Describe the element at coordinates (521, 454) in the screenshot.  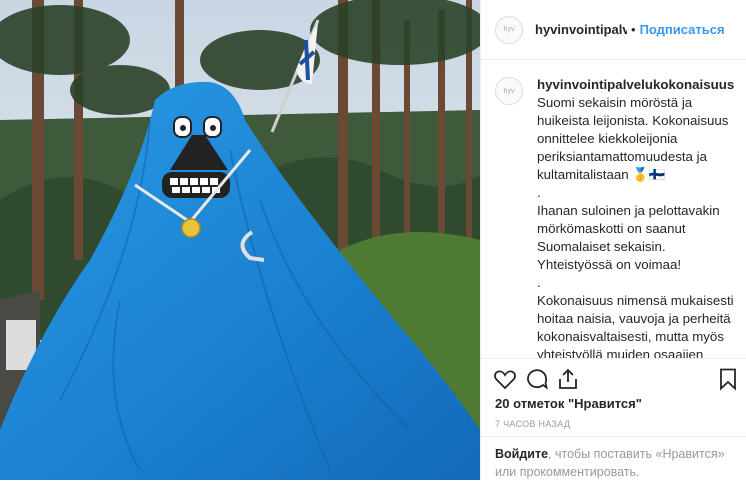
I see `login-link: Войдите` at that location.